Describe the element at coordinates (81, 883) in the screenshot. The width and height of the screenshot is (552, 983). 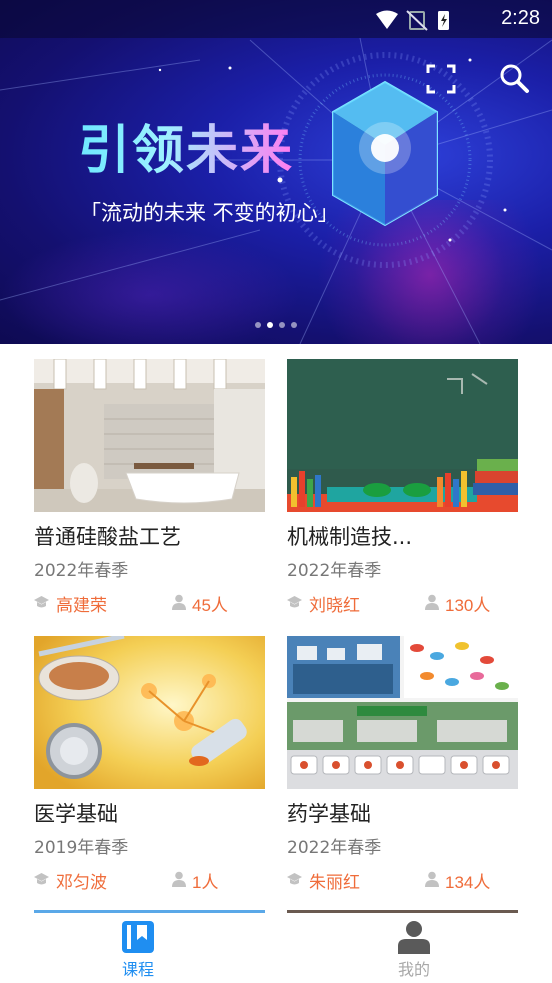
I see `teacher-name: 邓匀波` at that location.